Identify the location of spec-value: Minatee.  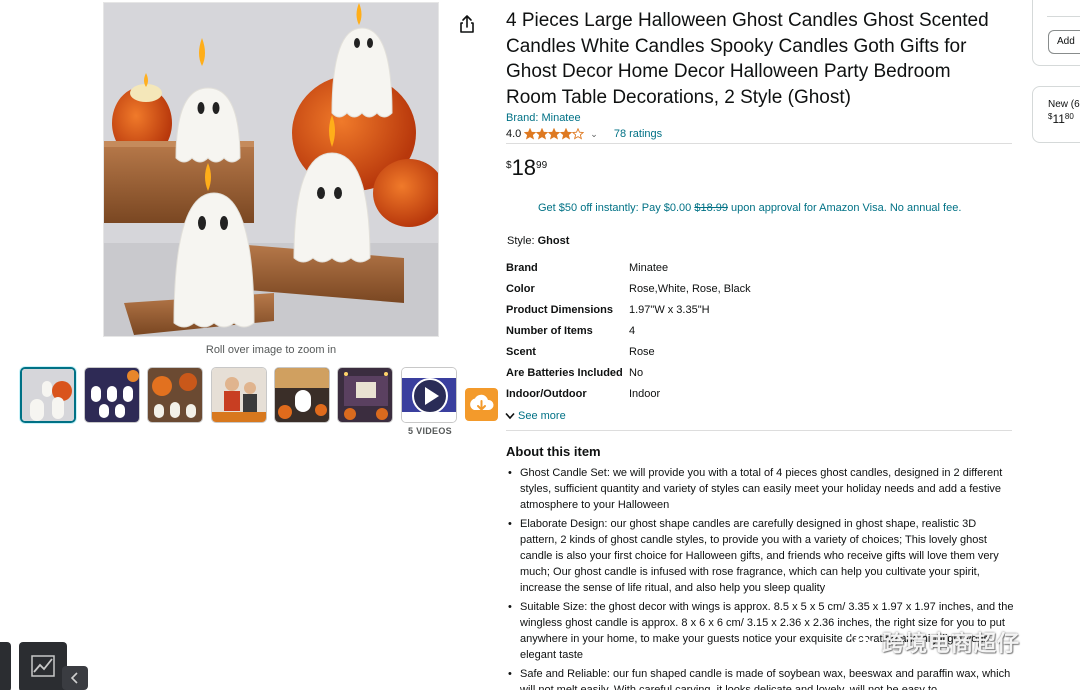
(649, 268).